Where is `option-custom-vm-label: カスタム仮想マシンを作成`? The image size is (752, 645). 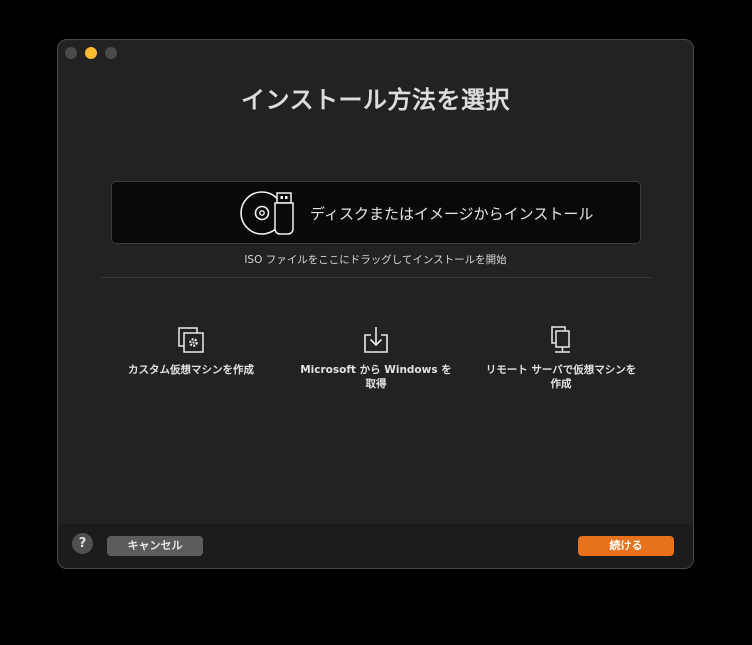 option-custom-vm-label: カスタム仮想マシンを作成 is located at coordinates (191, 370).